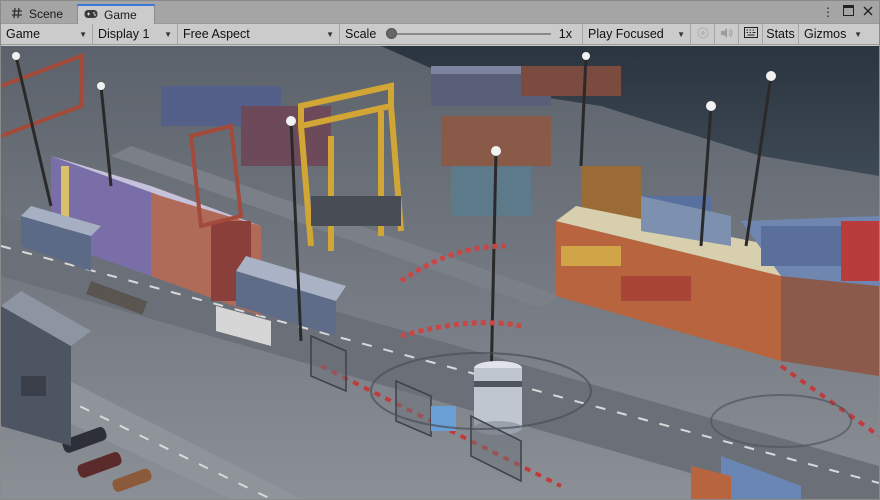 This screenshot has width=880, height=500. Describe the element at coordinates (17, 14) in the screenshot. I see `hashtag-grid-icon` at that location.